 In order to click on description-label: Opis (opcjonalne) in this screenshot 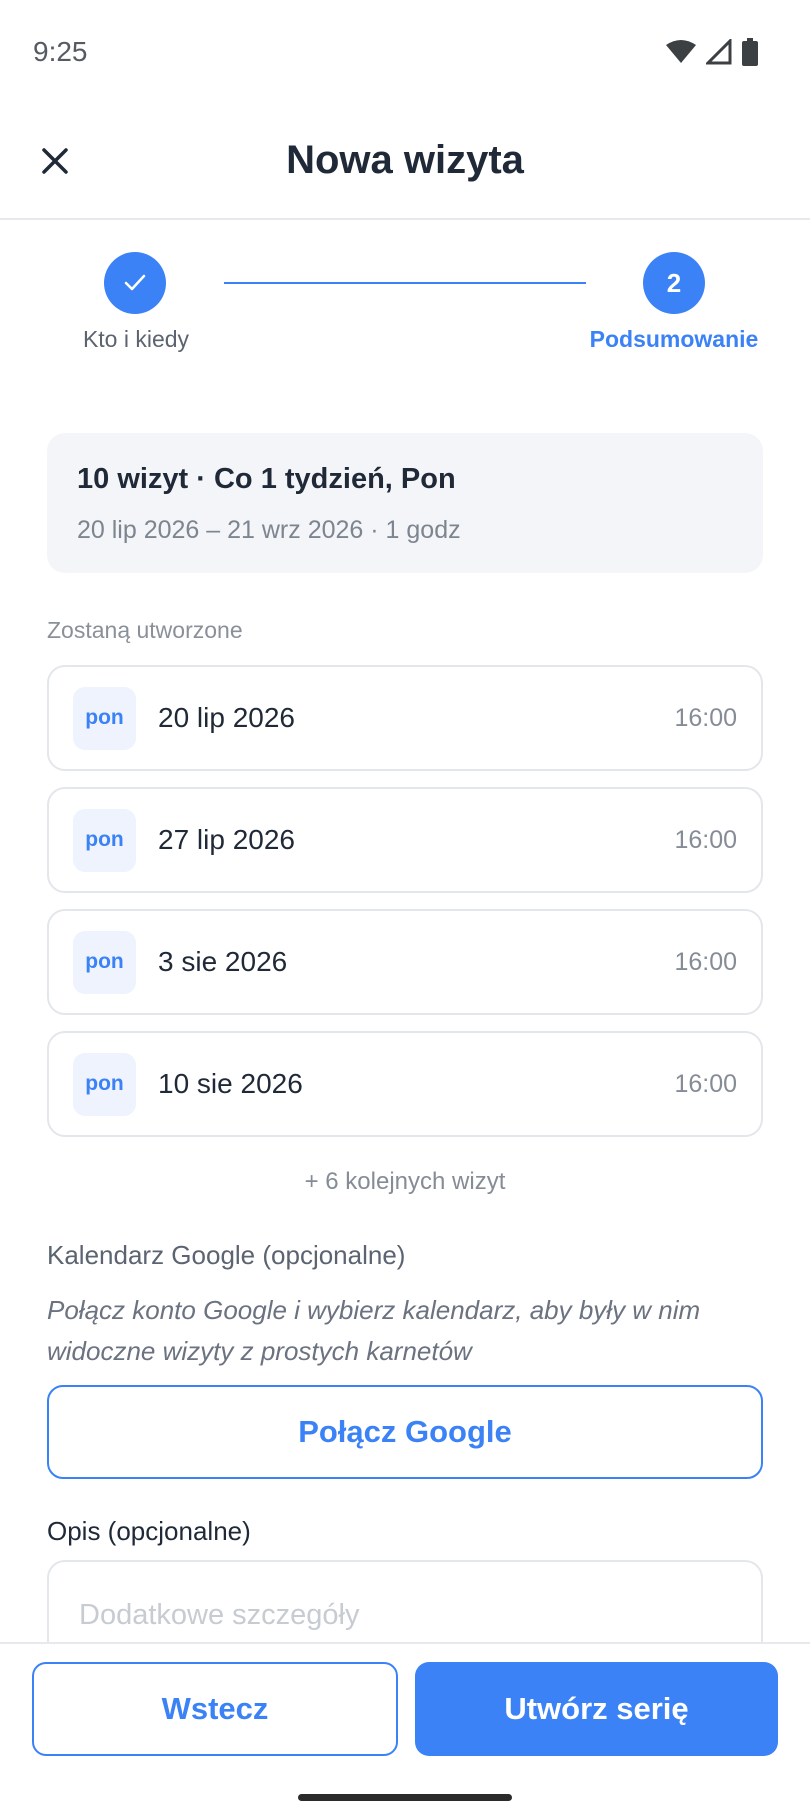, I will do `click(149, 1531)`.